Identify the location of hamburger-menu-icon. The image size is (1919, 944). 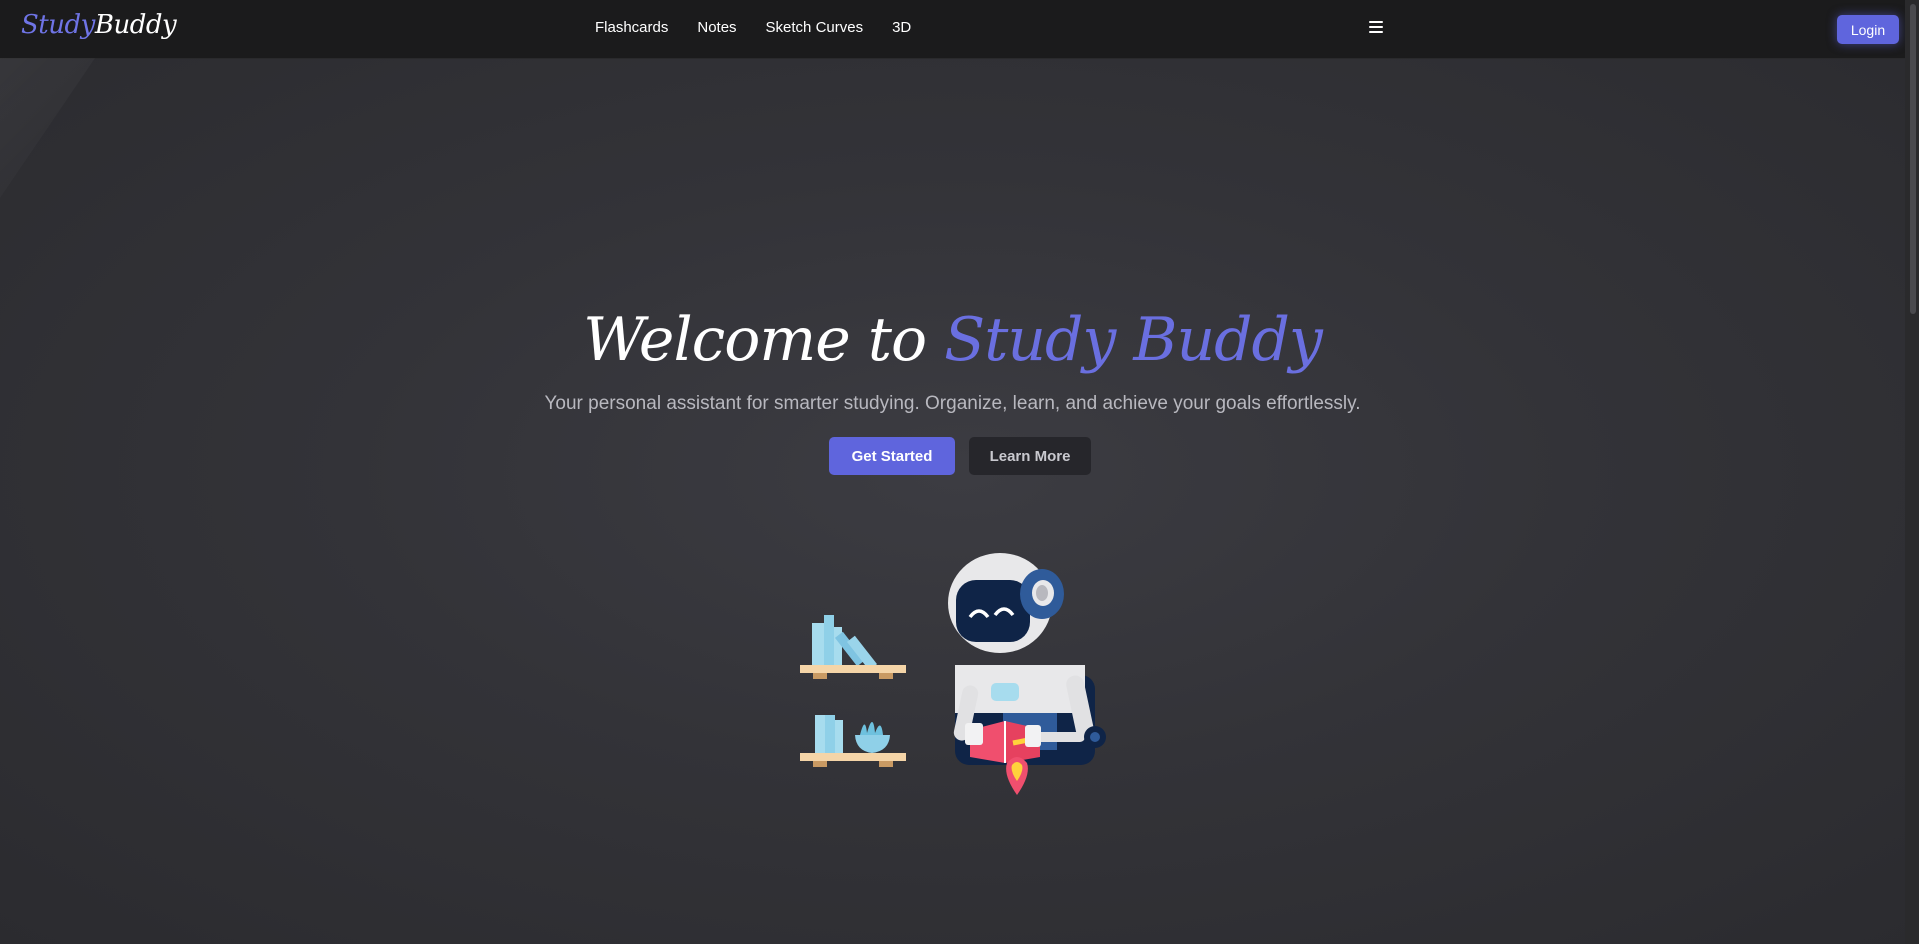
(1376, 28).